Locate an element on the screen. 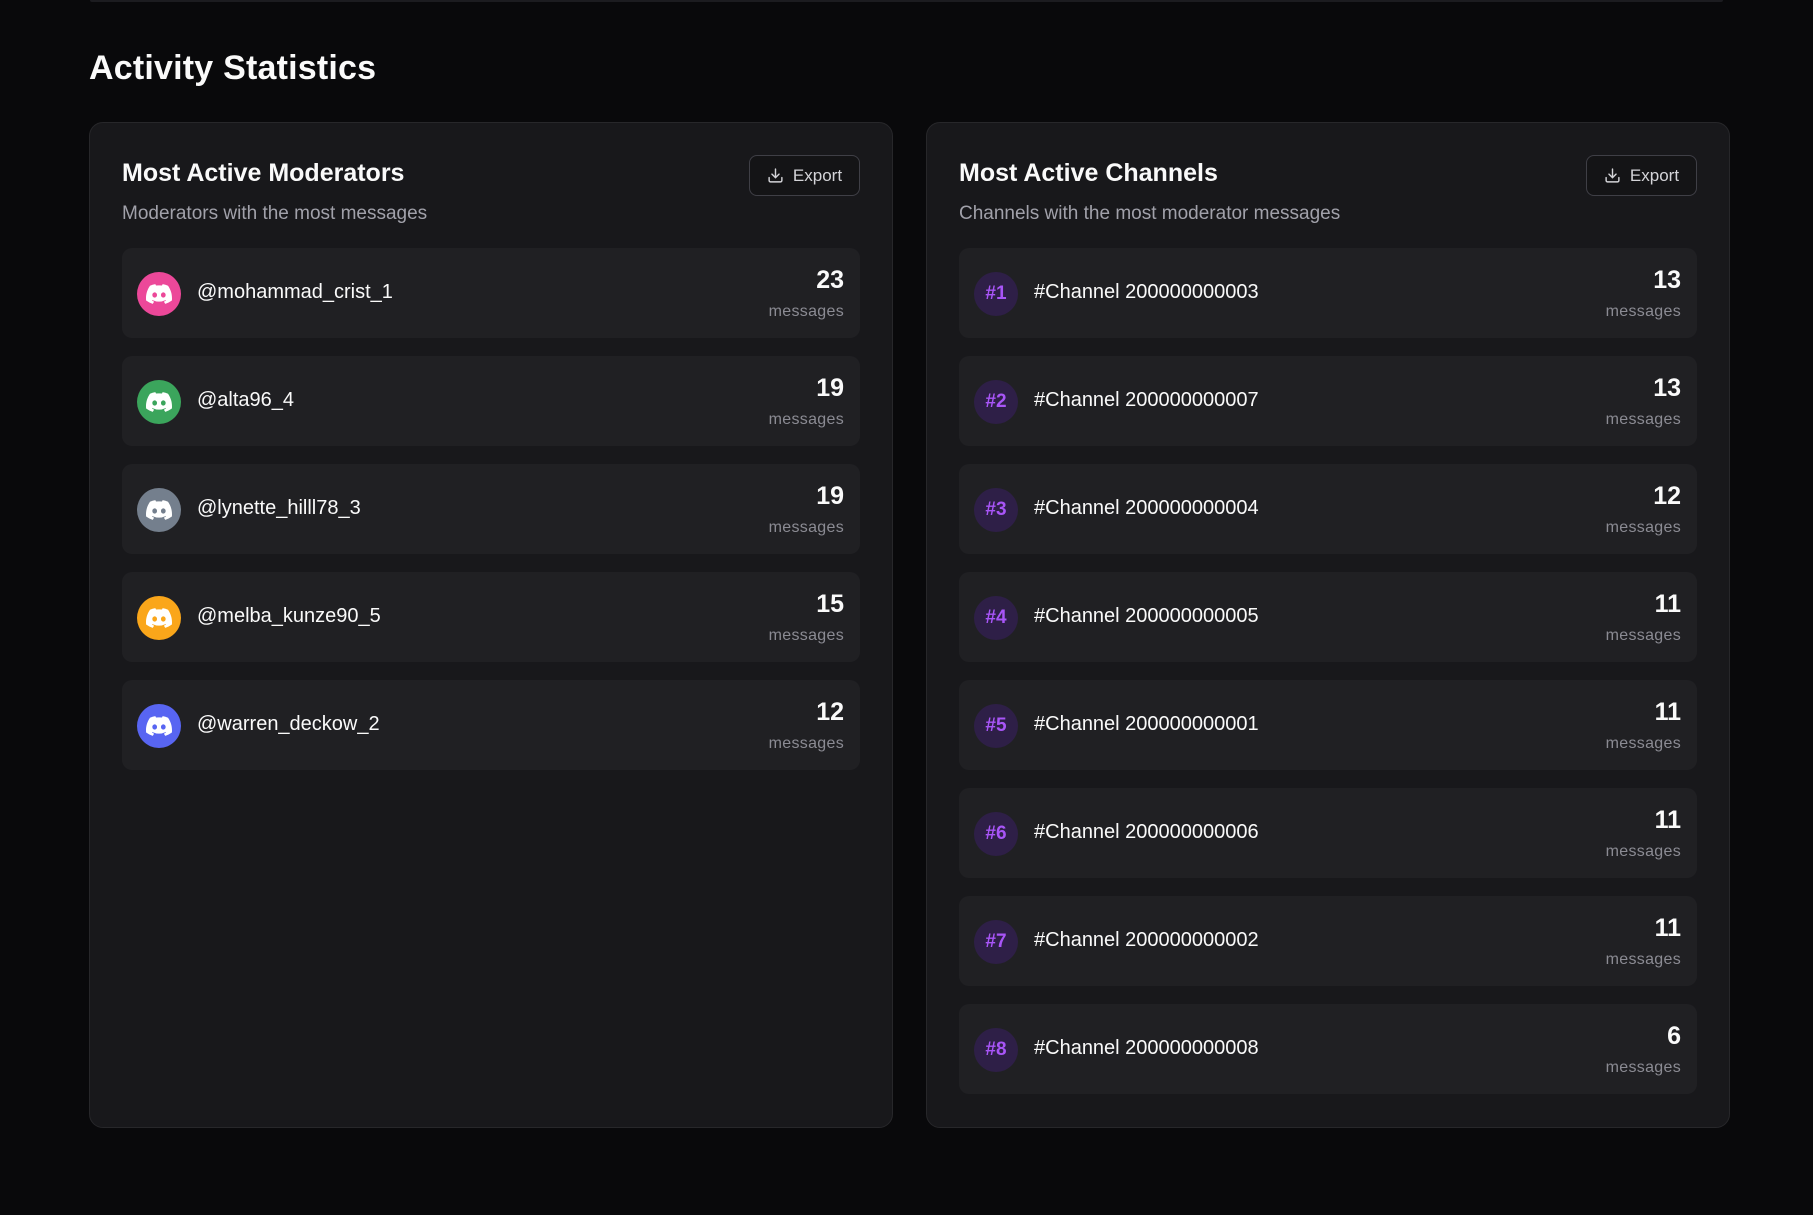 The image size is (1813, 1215). channel-rank-badge: #2 is located at coordinates (996, 402).